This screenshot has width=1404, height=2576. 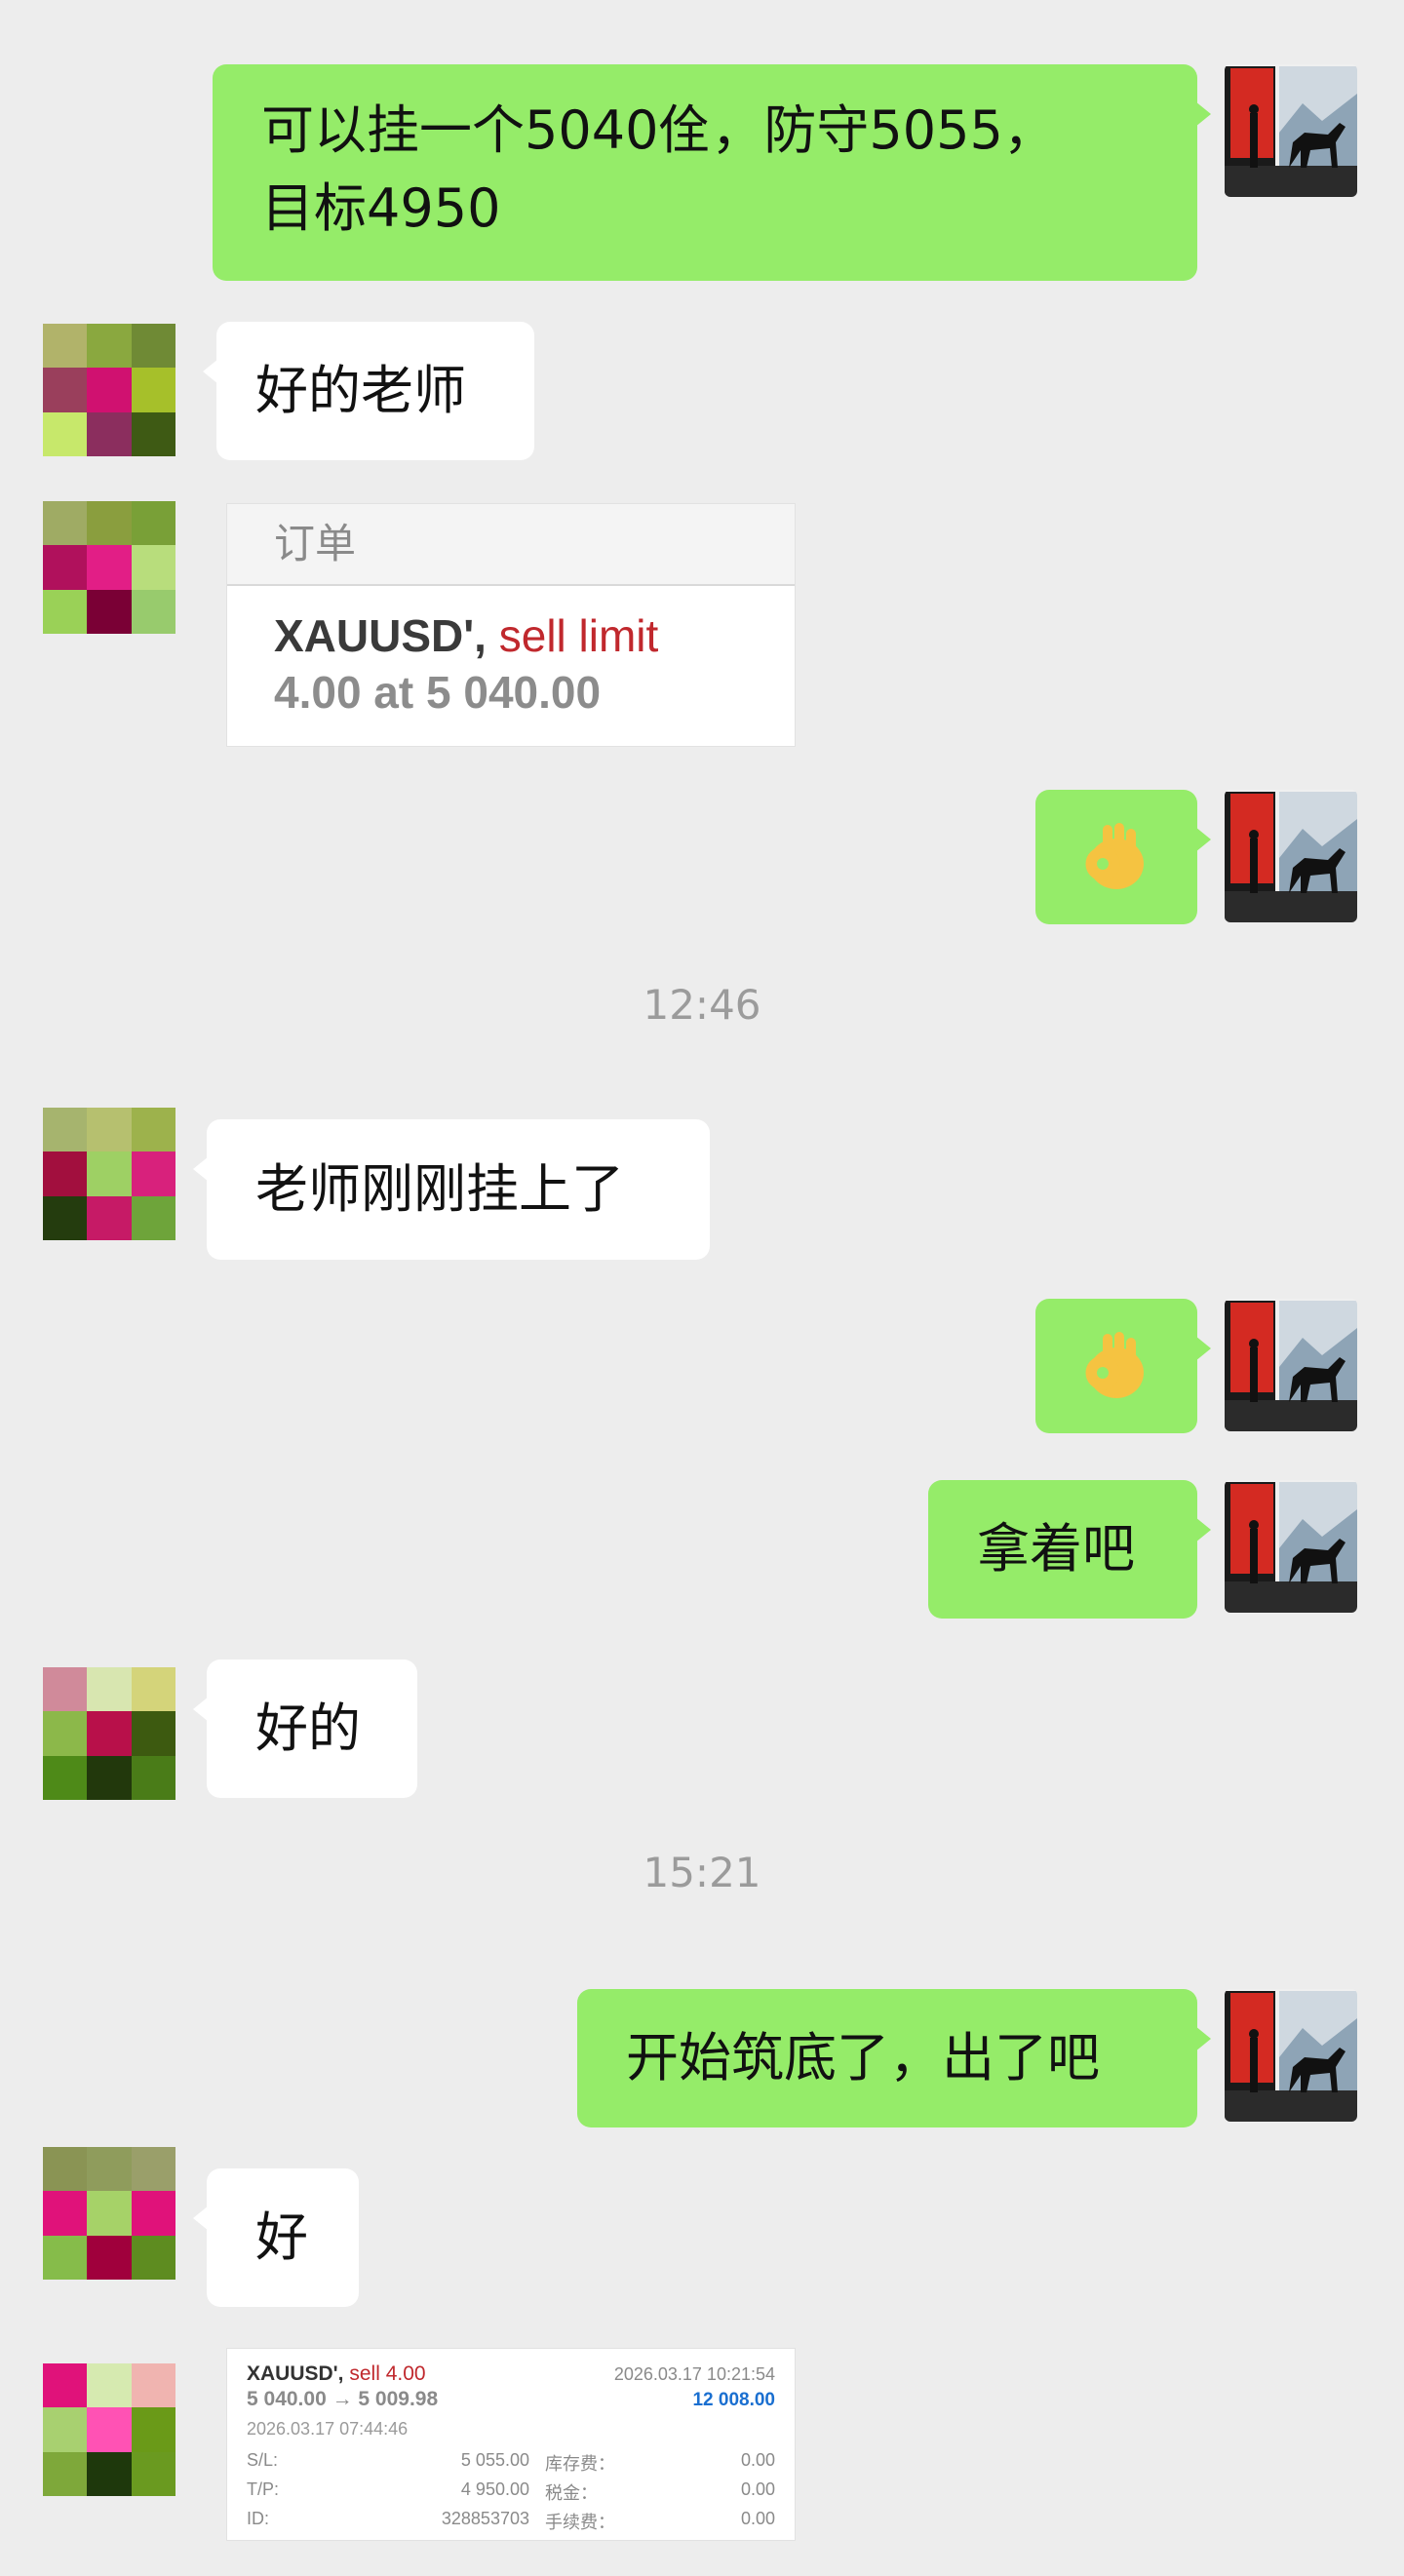 What do you see at coordinates (580, 2464) in the screenshot?
I see `swap-label: 库存费：` at bounding box center [580, 2464].